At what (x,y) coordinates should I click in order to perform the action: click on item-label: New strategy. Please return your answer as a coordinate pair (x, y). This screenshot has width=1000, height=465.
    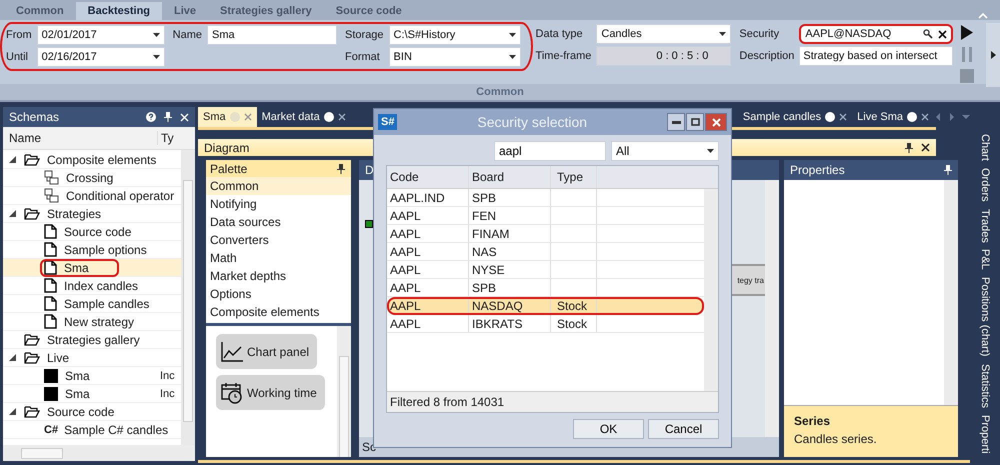
    Looking at the image, I should click on (99, 321).